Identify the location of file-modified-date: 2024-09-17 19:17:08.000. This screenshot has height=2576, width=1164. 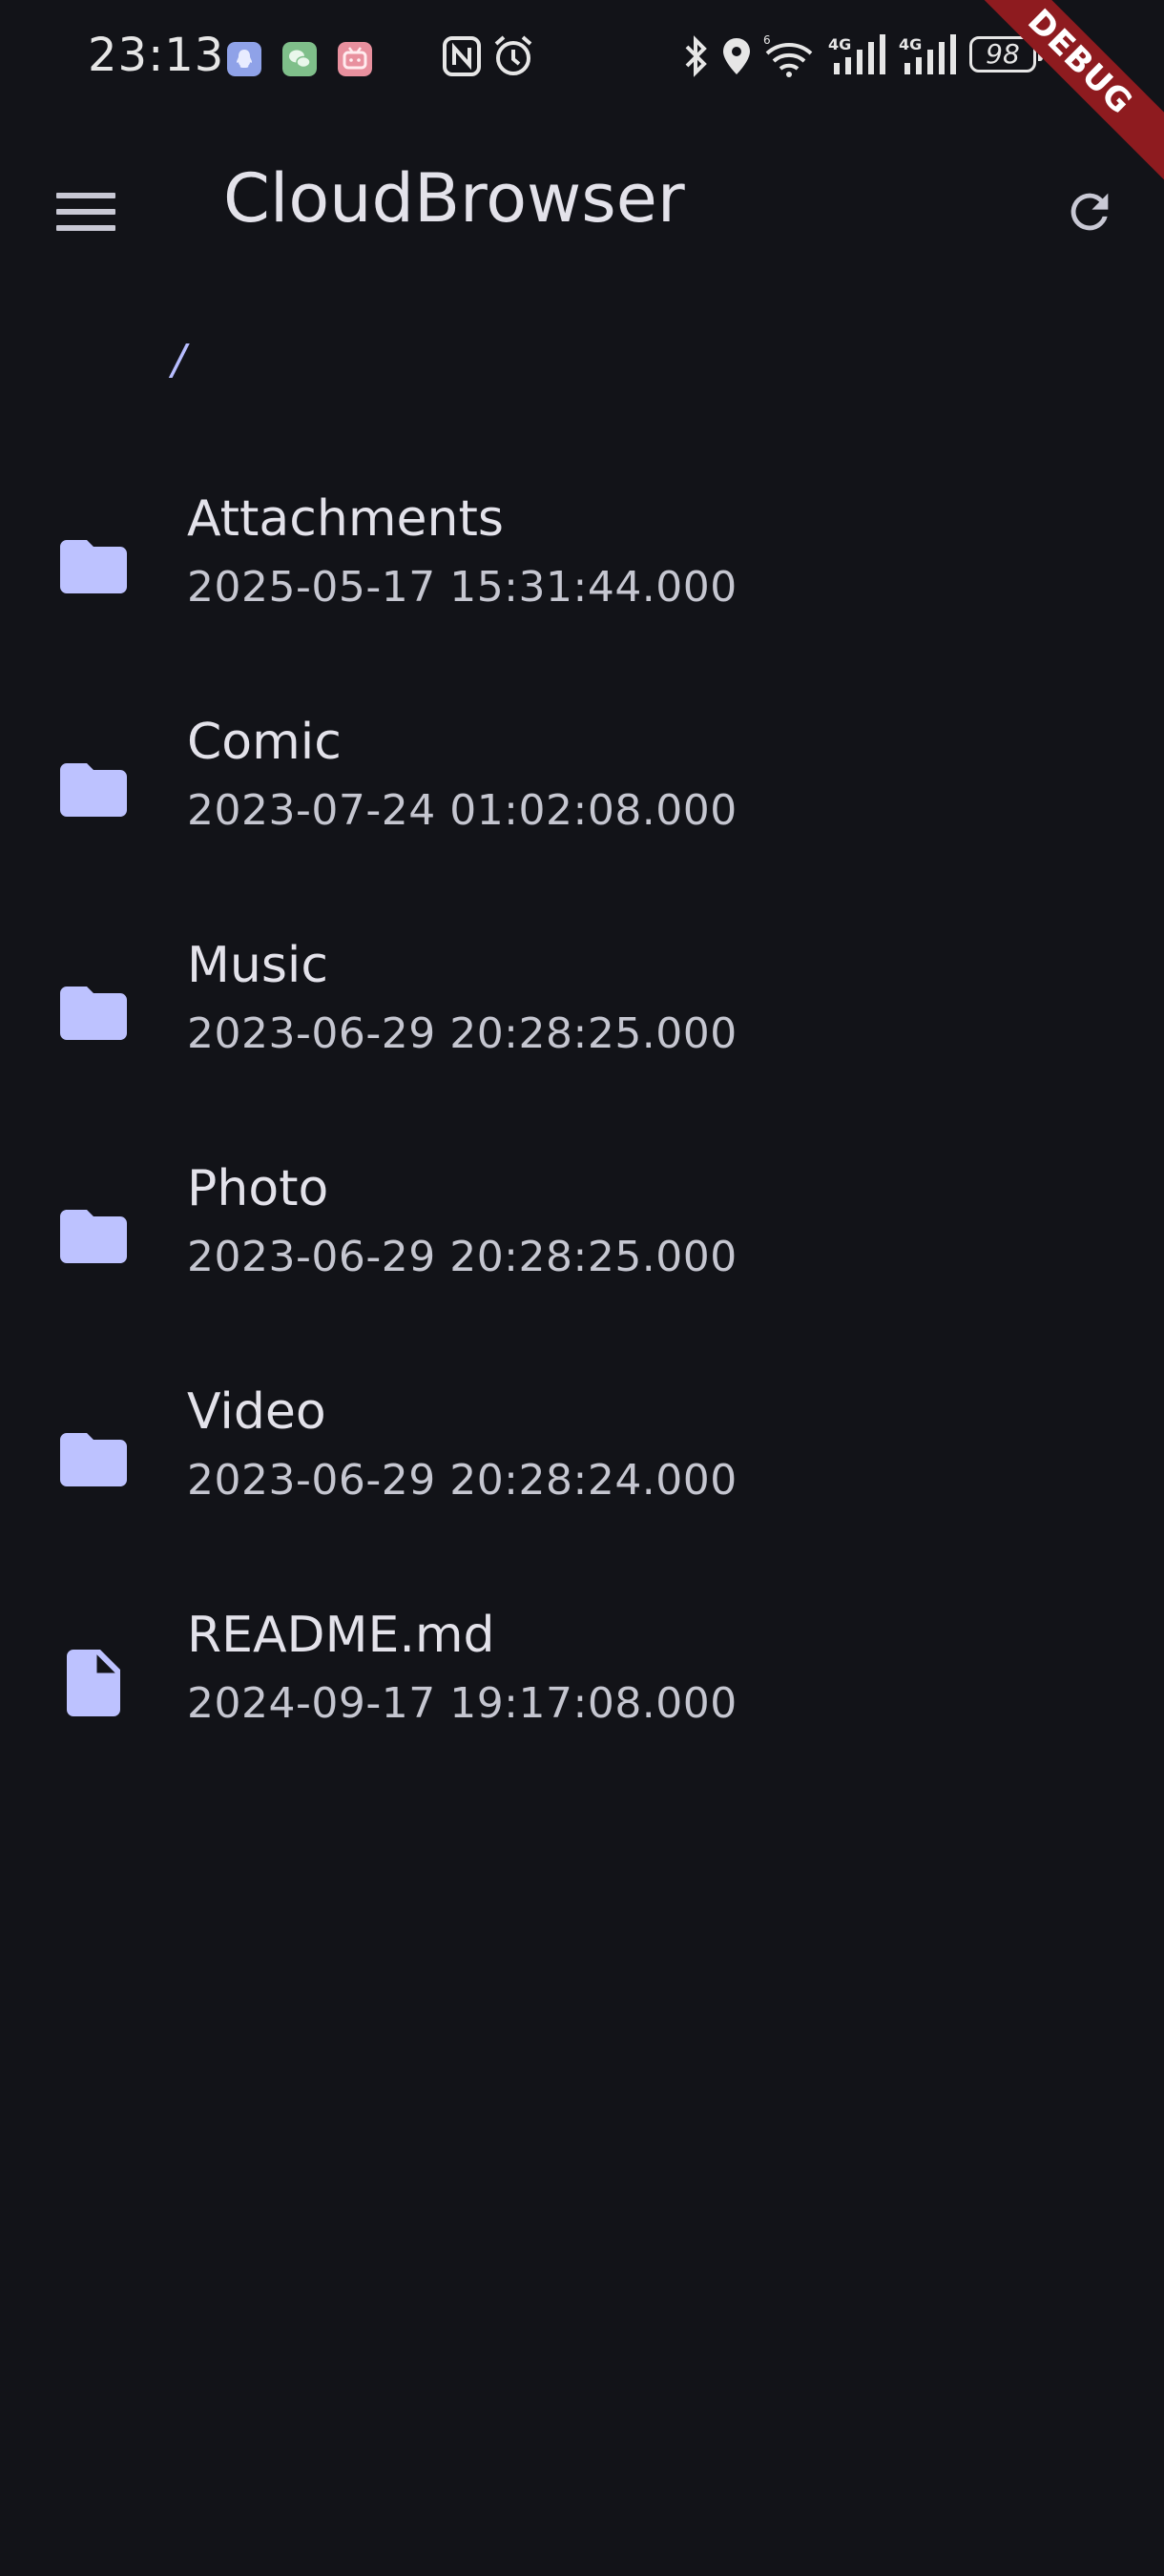
(462, 1703).